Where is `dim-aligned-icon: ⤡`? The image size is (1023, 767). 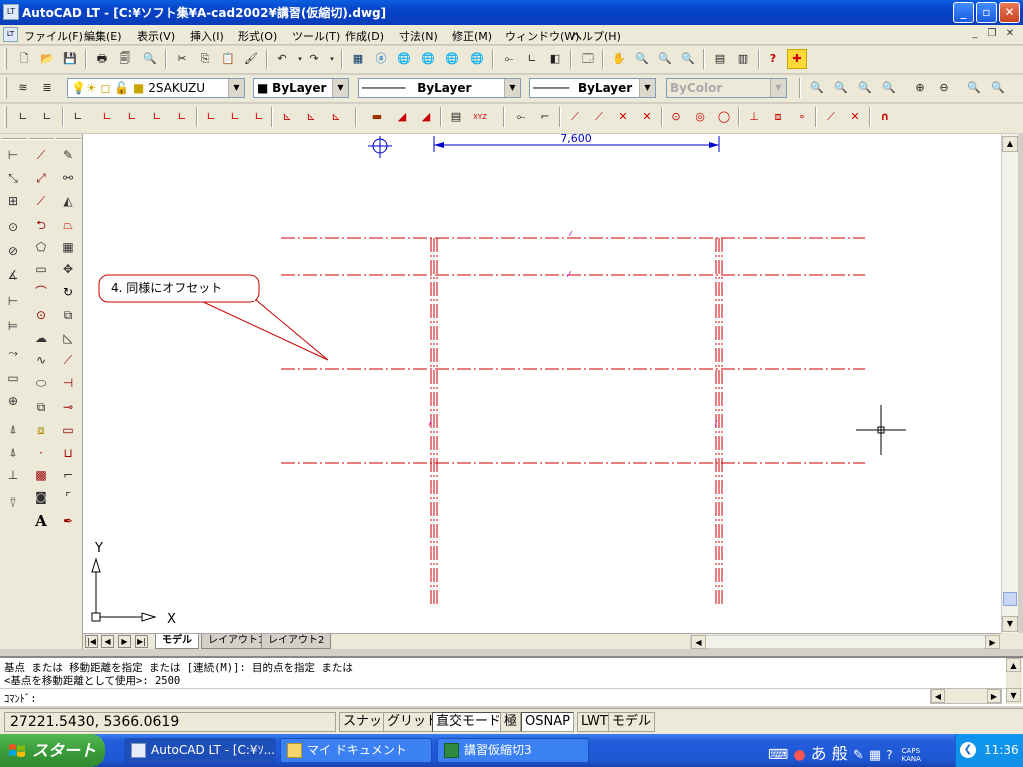 dim-aligned-icon: ⤡ is located at coordinates (13, 178).